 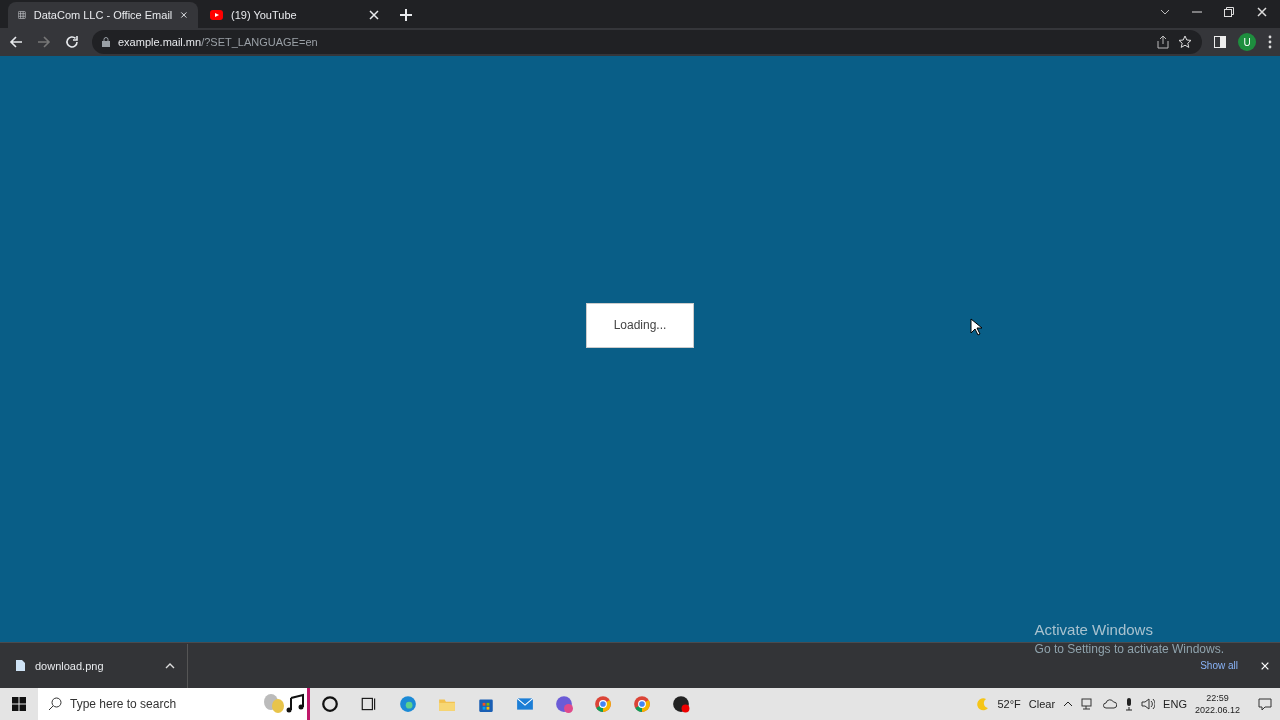 I want to click on taskbar-search-field: Type here to search, so click(x=174, y=704).